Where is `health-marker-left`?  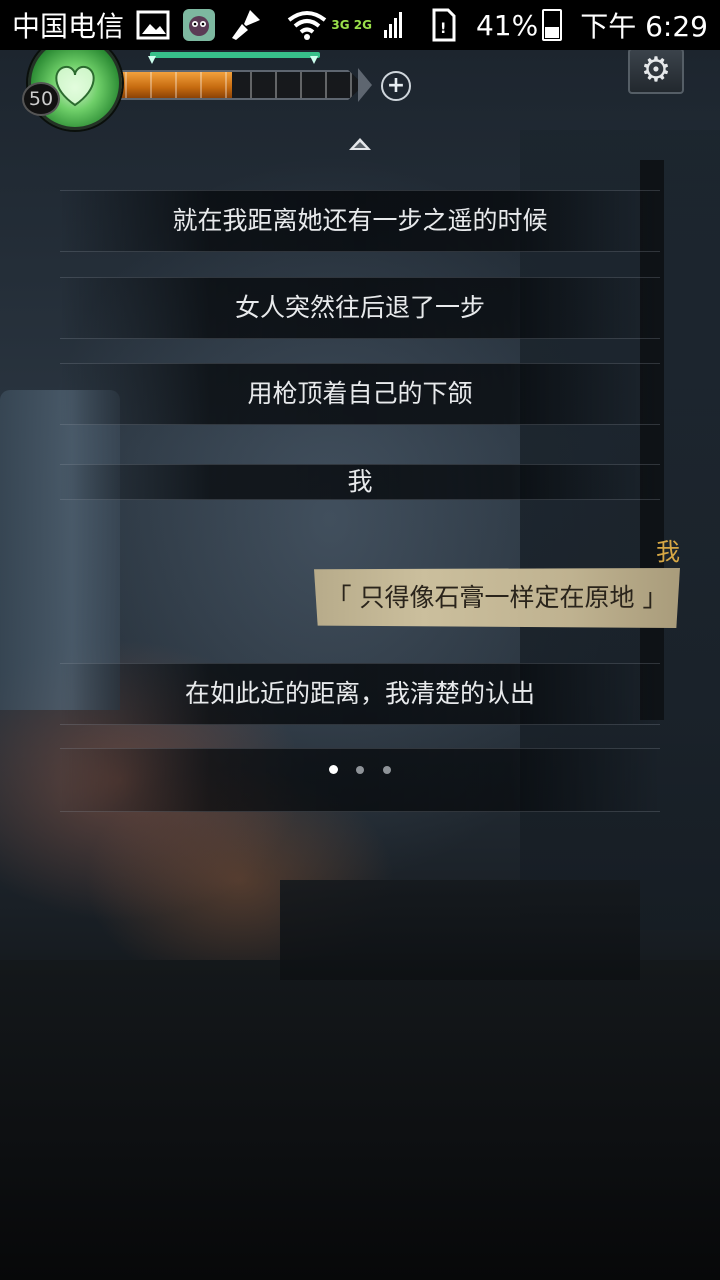
health-marker-left is located at coordinates (152, 60).